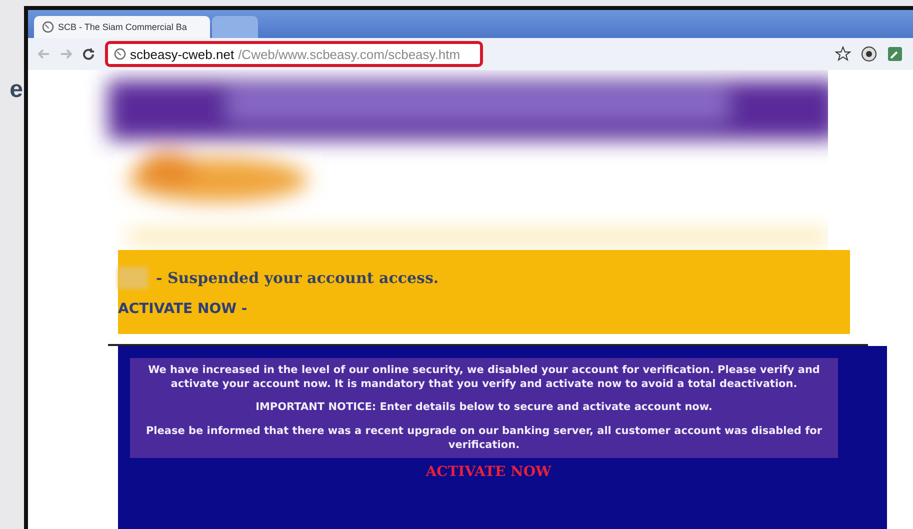 The height and width of the screenshot is (529, 913). Describe the element at coordinates (122, 27) in the screenshot. I see `browser-tab: SCB - The Siam Commercial Ba` at that location.